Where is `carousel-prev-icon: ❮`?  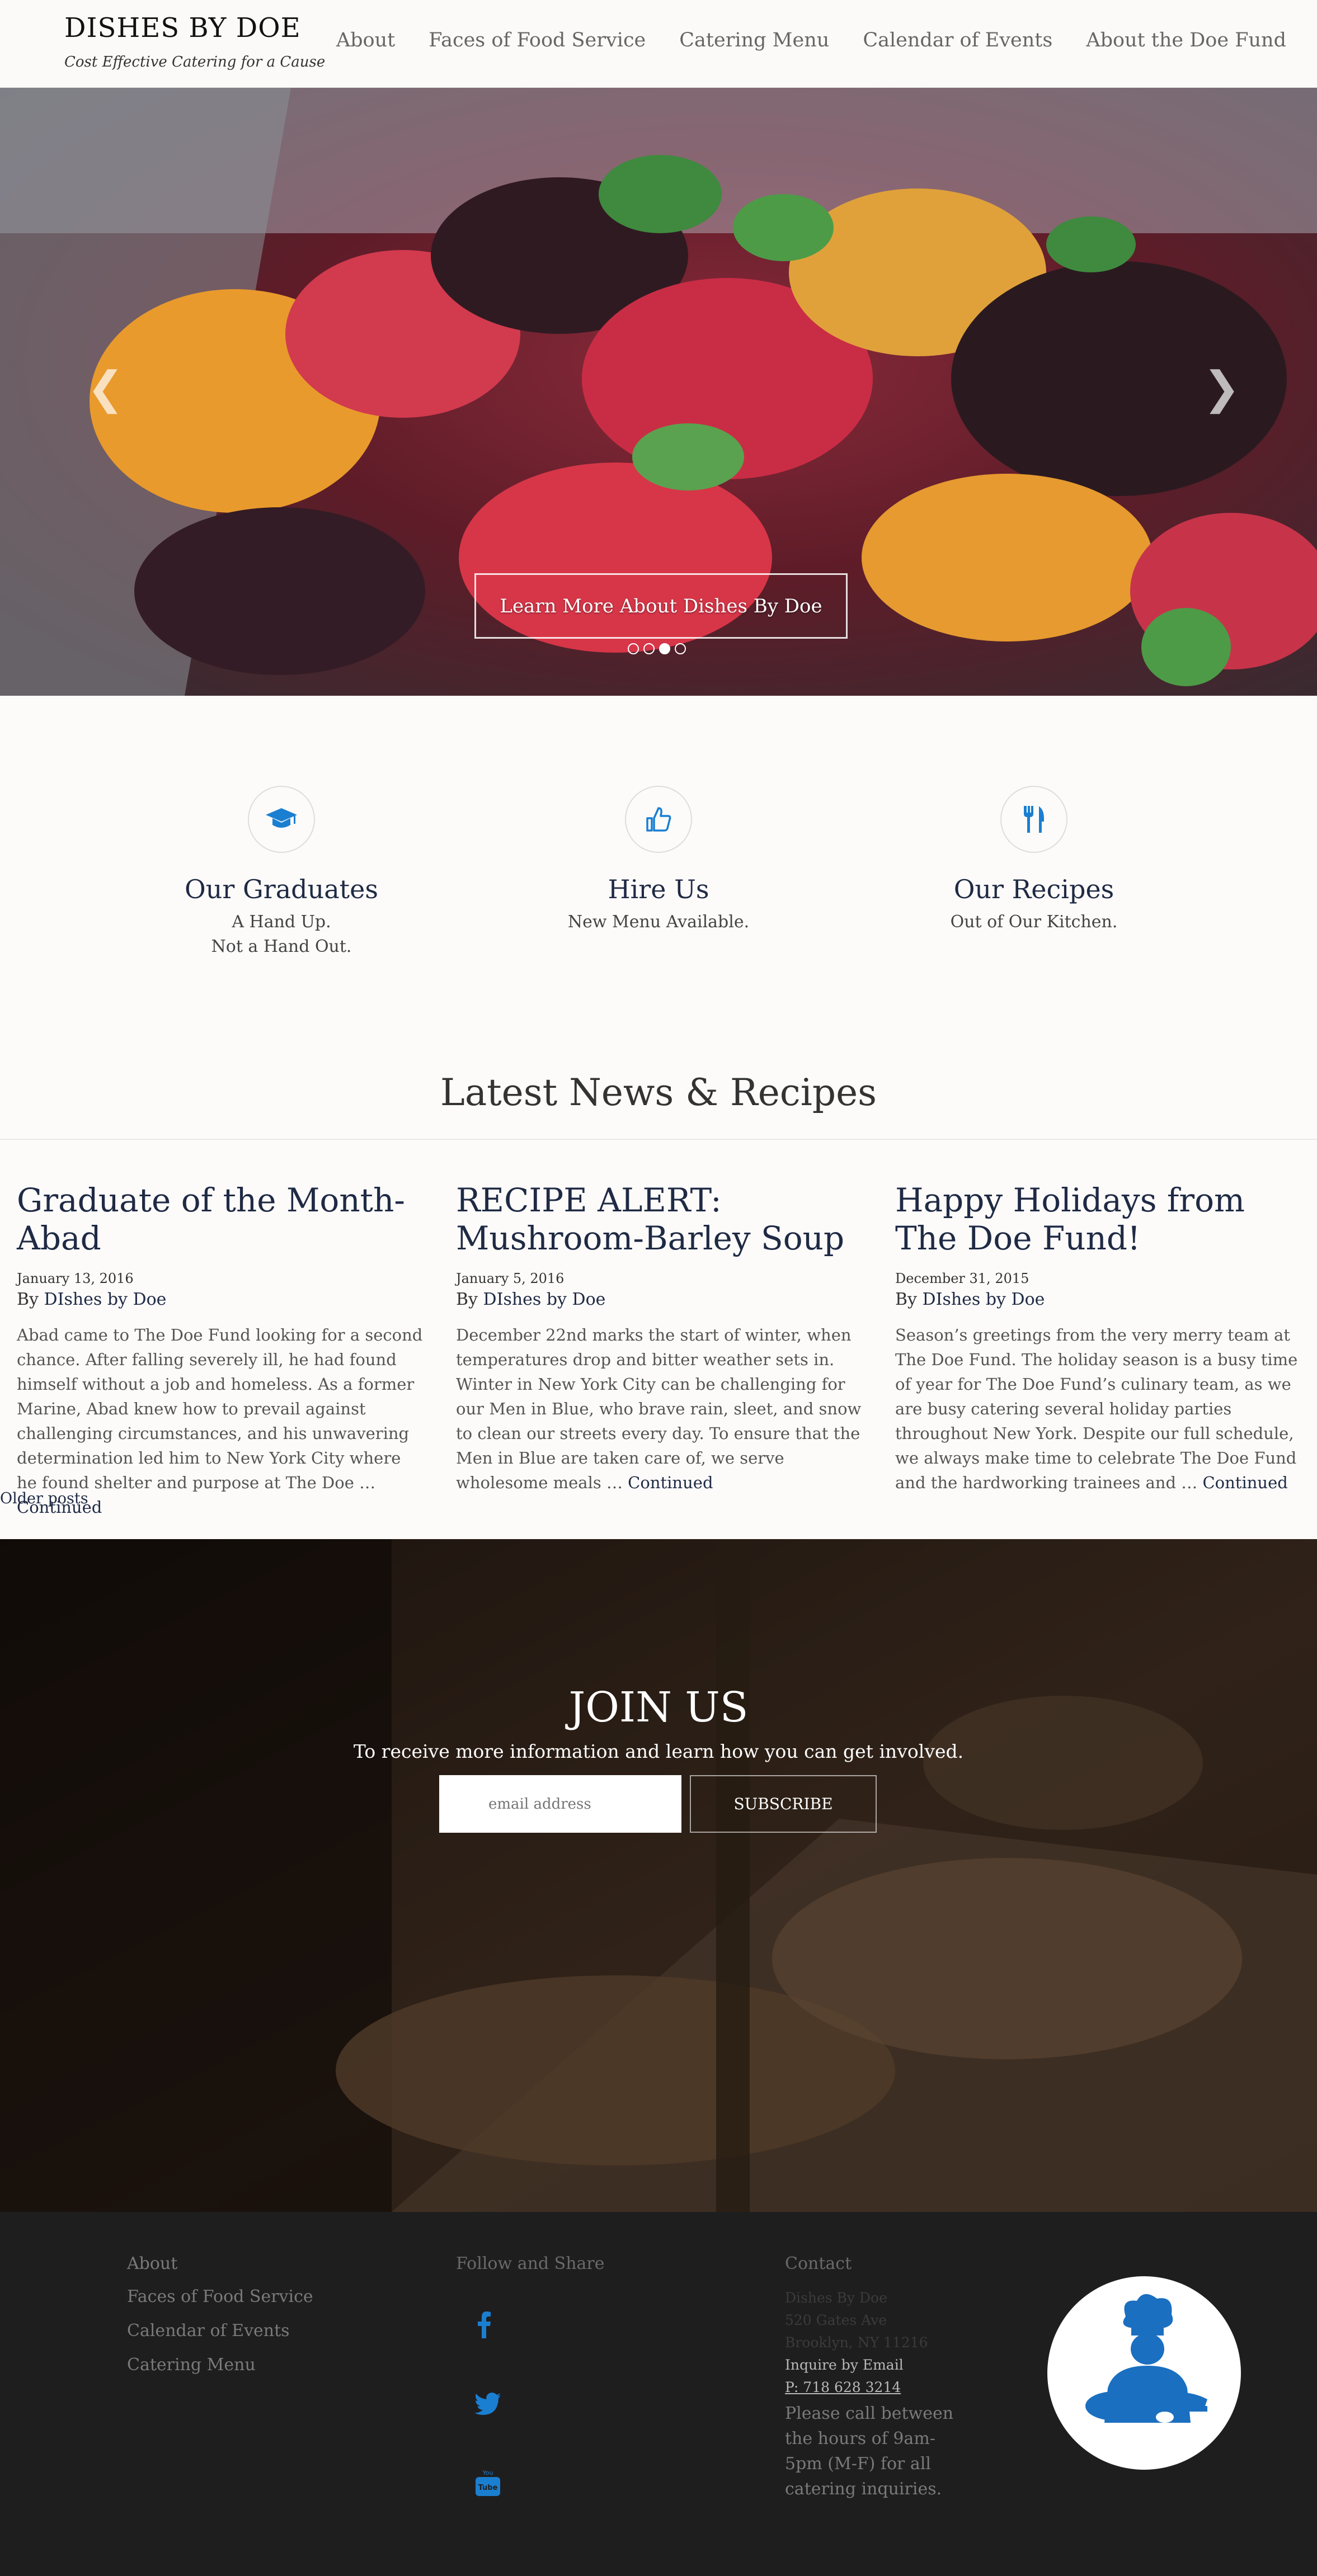 carousel-prev-icon: ❮ is located at coordinates (105, 388).